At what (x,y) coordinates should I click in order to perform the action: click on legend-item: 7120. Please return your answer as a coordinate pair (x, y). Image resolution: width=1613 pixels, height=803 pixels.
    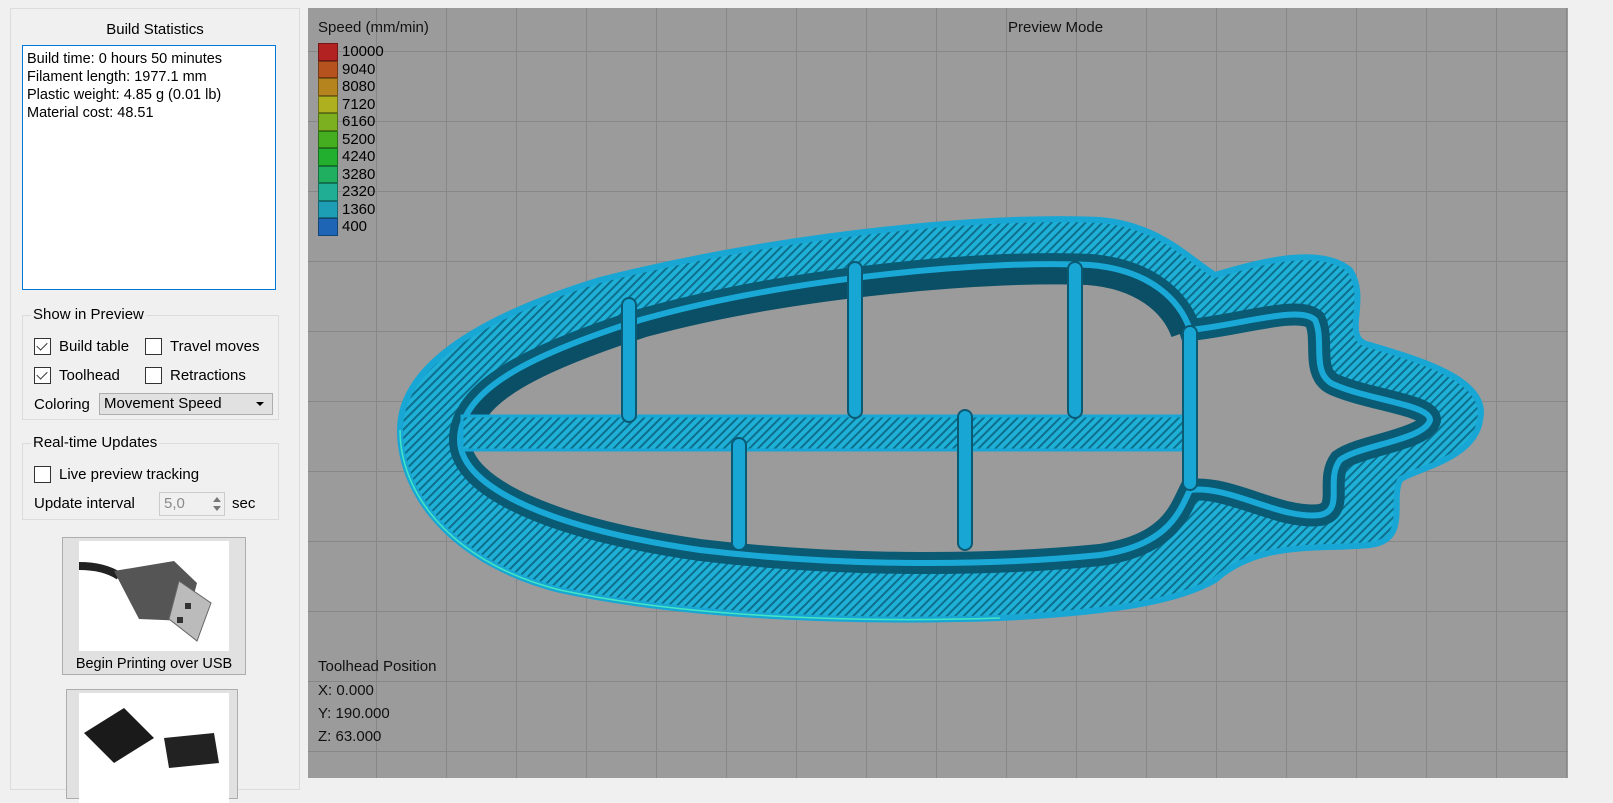
    Looking at the image, I should click on (347, 104).